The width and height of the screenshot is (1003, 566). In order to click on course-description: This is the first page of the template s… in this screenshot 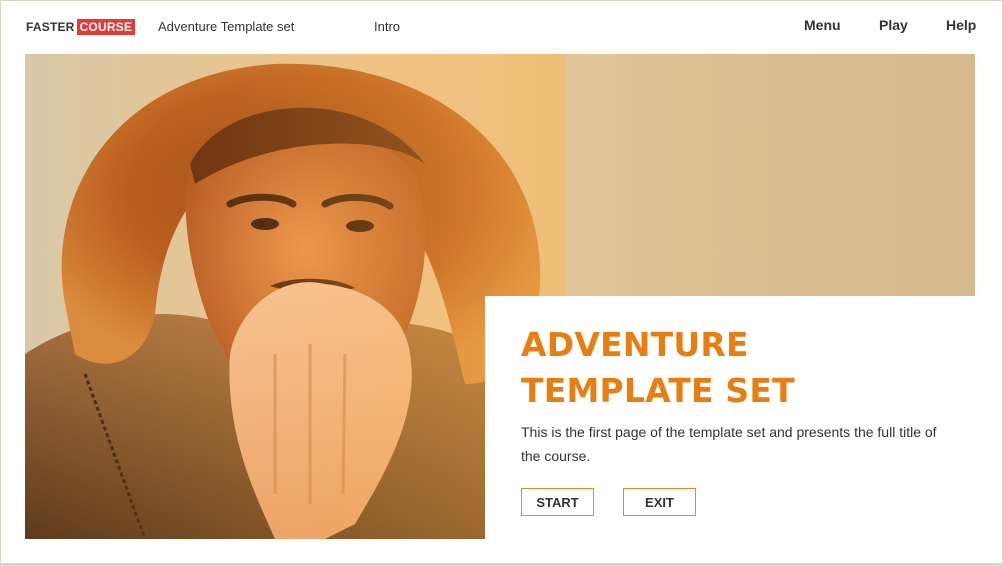, I will do `click(729, 444)`.